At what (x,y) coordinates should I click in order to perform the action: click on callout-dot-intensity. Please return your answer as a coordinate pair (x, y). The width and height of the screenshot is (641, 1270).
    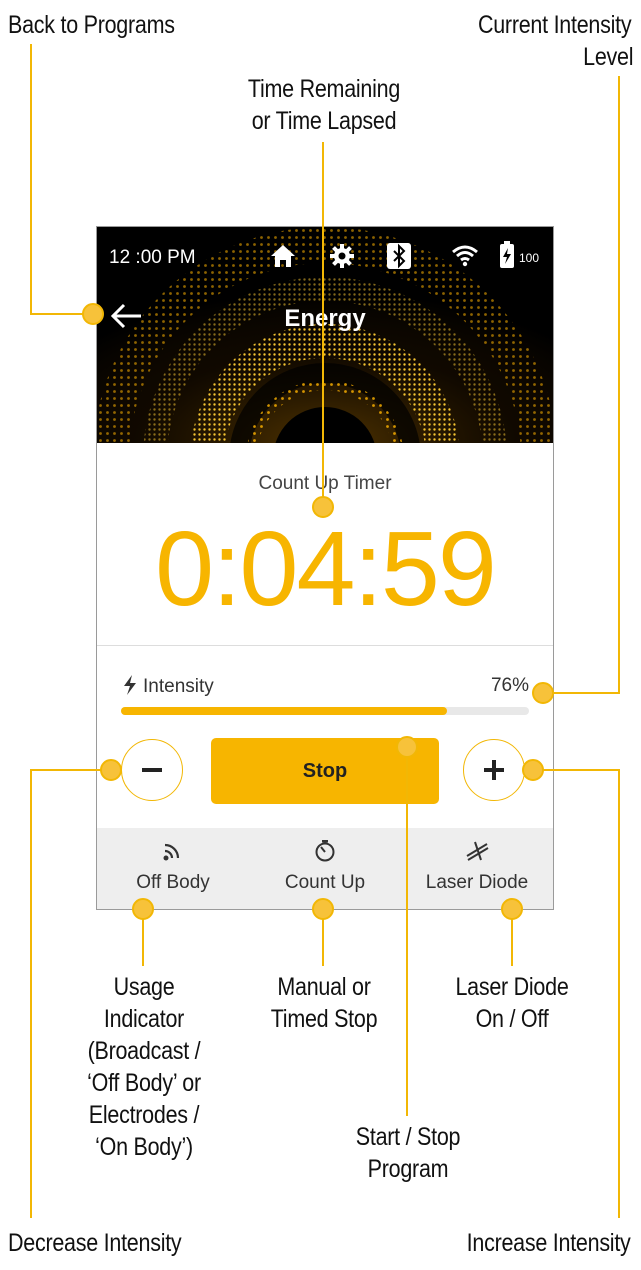
    Looking at the image, I should click on (543, 693).